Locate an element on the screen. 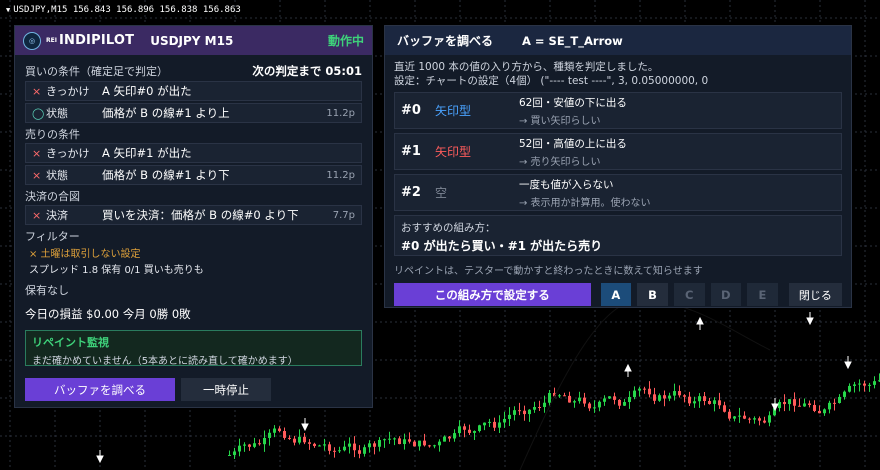  buffer-detail-main: 62回・安値の下に出る is located at coordinates (573, 102).